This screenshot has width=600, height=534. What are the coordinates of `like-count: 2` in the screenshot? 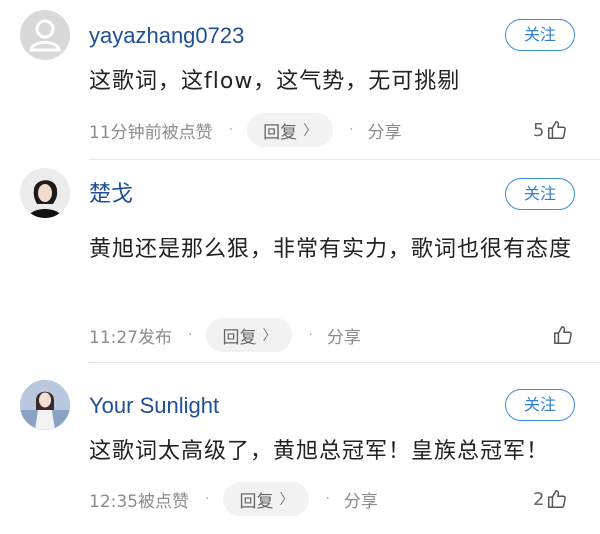 It's located at (539, 499).